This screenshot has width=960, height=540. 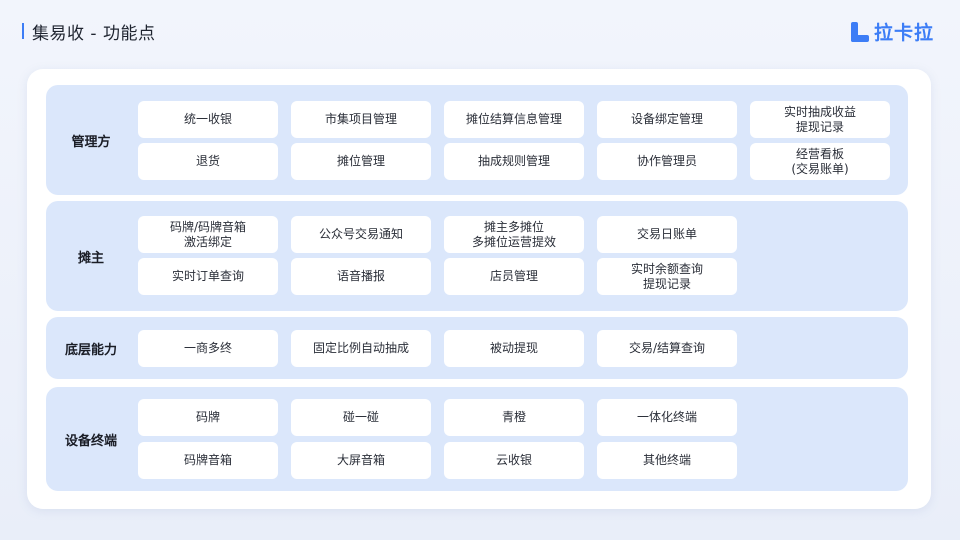 I want to click on feature-card: 交易日账单, so click(x=667, y=234).